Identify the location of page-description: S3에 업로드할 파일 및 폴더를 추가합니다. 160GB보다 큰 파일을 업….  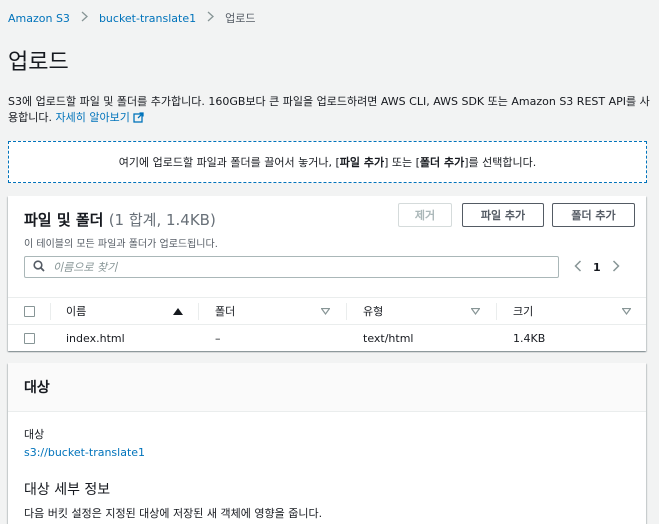
(330, 111).